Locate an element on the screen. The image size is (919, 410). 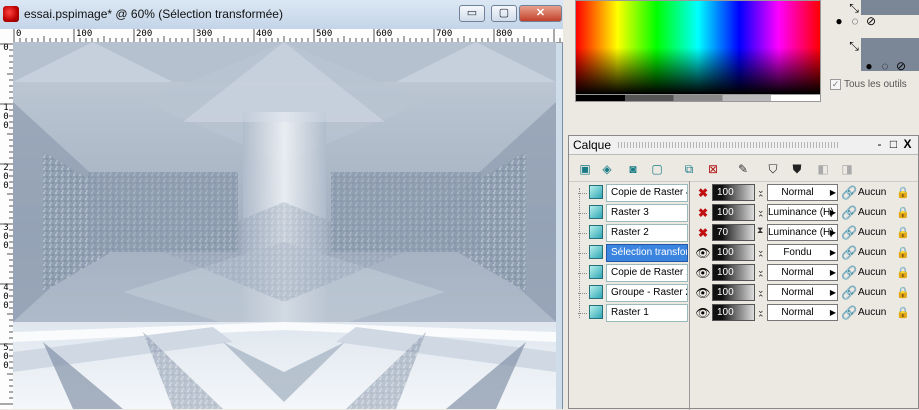
new-mask-icon: ◙ is located at coordinates (633, 169).